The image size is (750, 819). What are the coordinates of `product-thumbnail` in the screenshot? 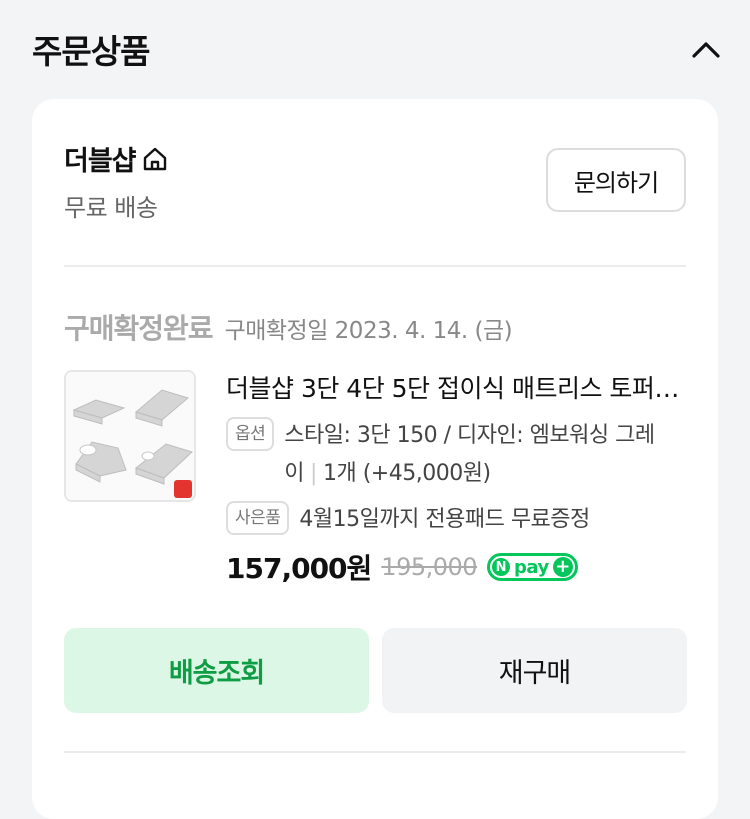 It's located at (130, 436).